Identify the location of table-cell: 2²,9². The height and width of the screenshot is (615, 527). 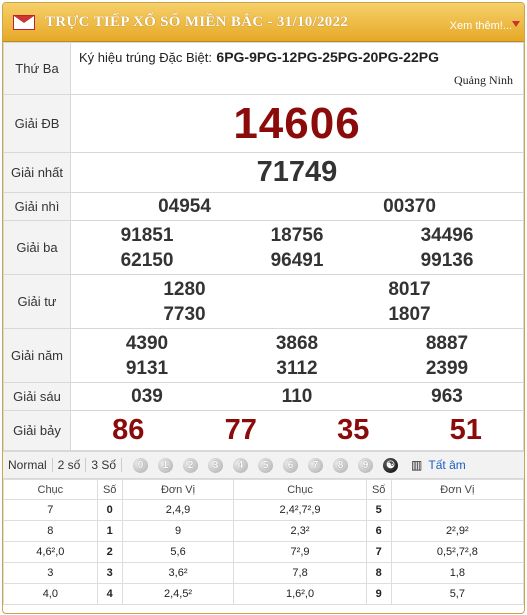
(457, 531).